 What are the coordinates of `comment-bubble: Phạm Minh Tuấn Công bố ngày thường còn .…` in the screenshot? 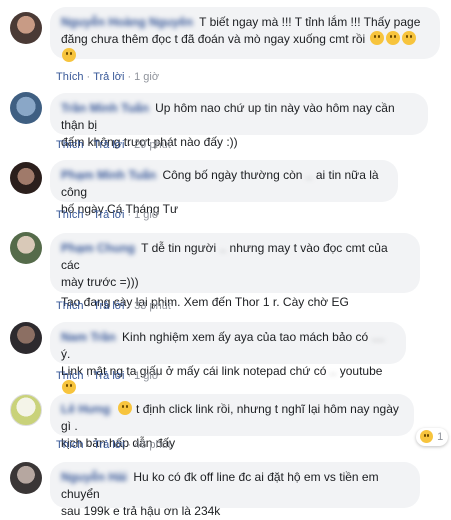 It's located at (224, 188).